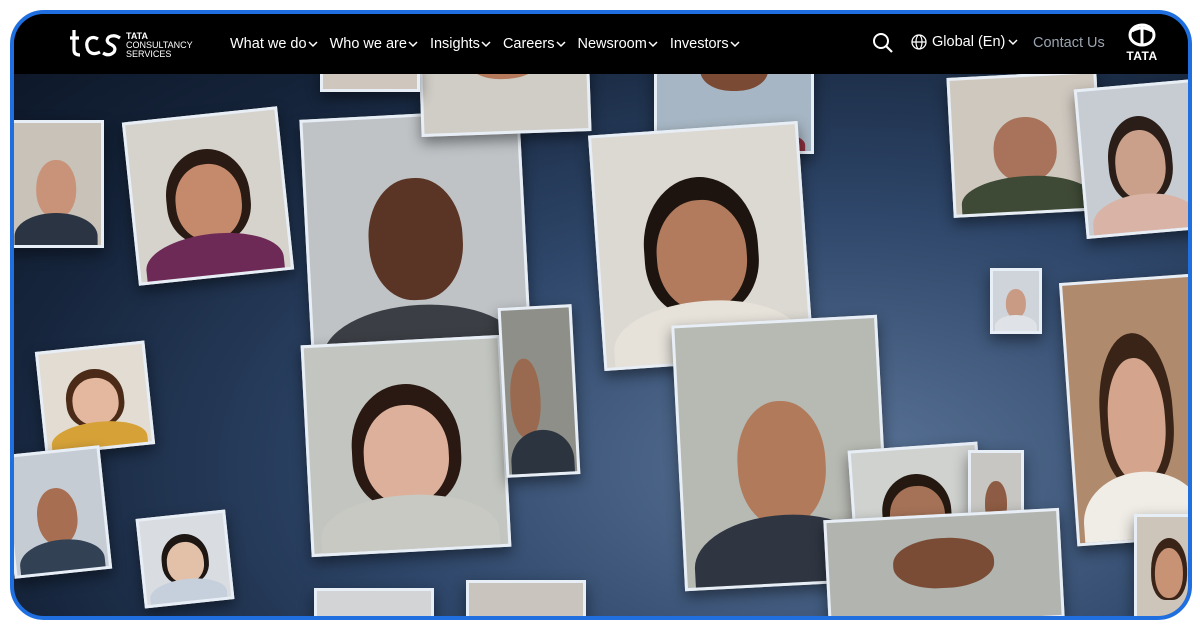  What do you see at coordinates (454, 44) in the screenshot?
I see `nav-label: Insights` at bounding box center [454, 44].